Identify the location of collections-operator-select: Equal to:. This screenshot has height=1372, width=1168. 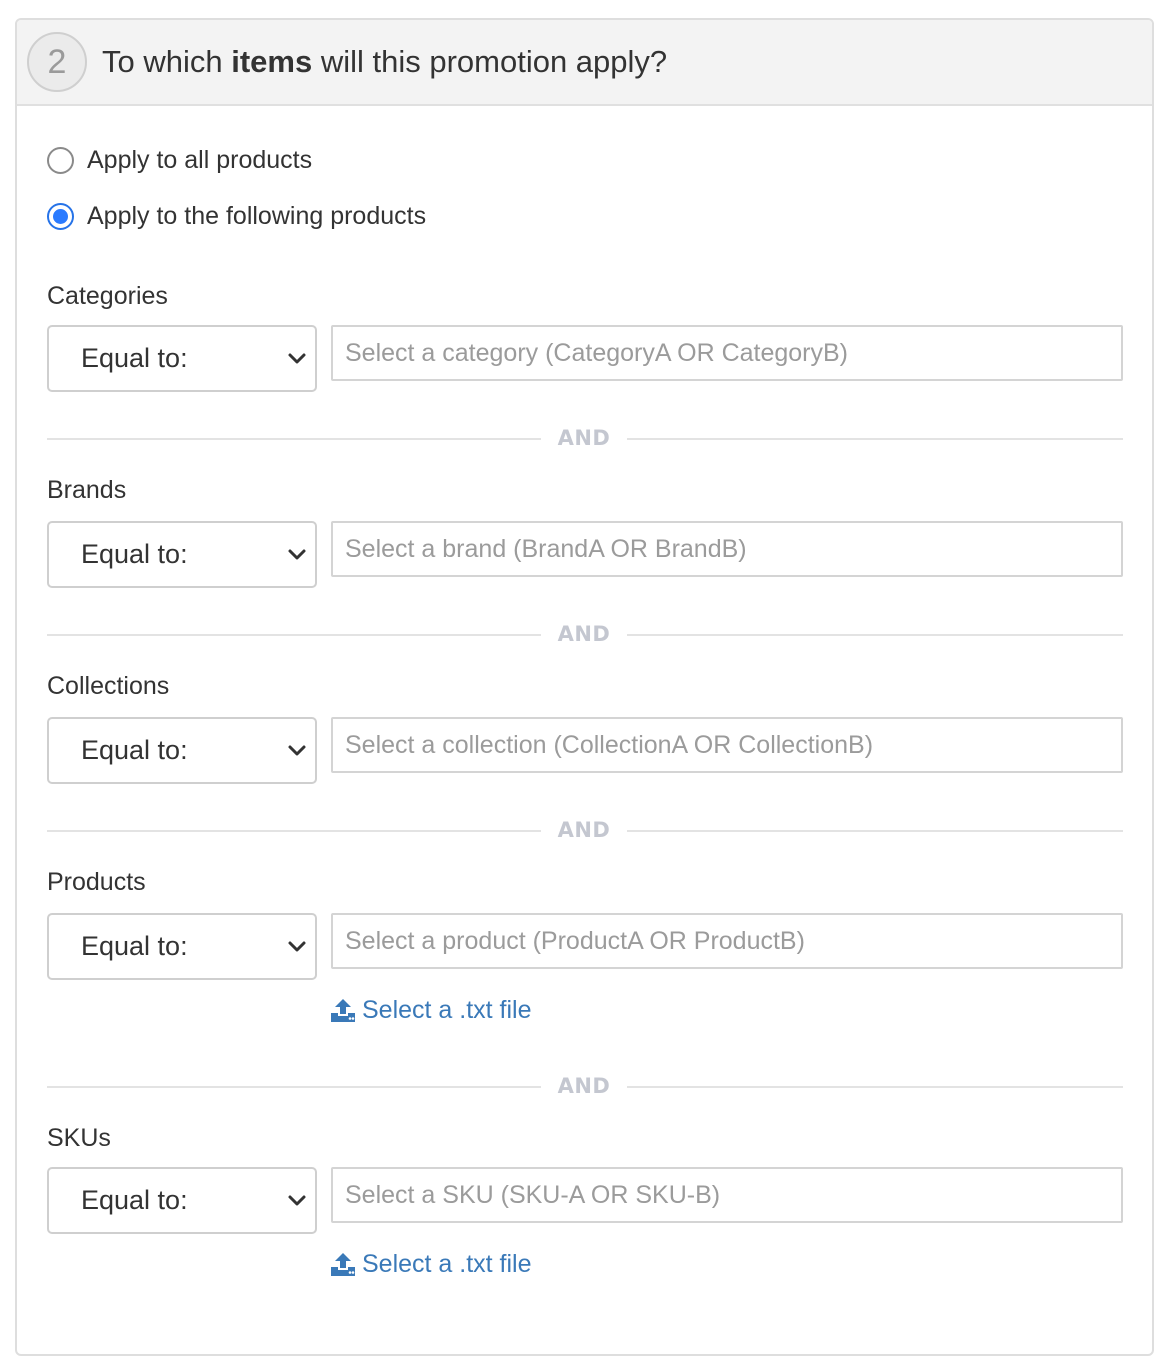
(182, 750).